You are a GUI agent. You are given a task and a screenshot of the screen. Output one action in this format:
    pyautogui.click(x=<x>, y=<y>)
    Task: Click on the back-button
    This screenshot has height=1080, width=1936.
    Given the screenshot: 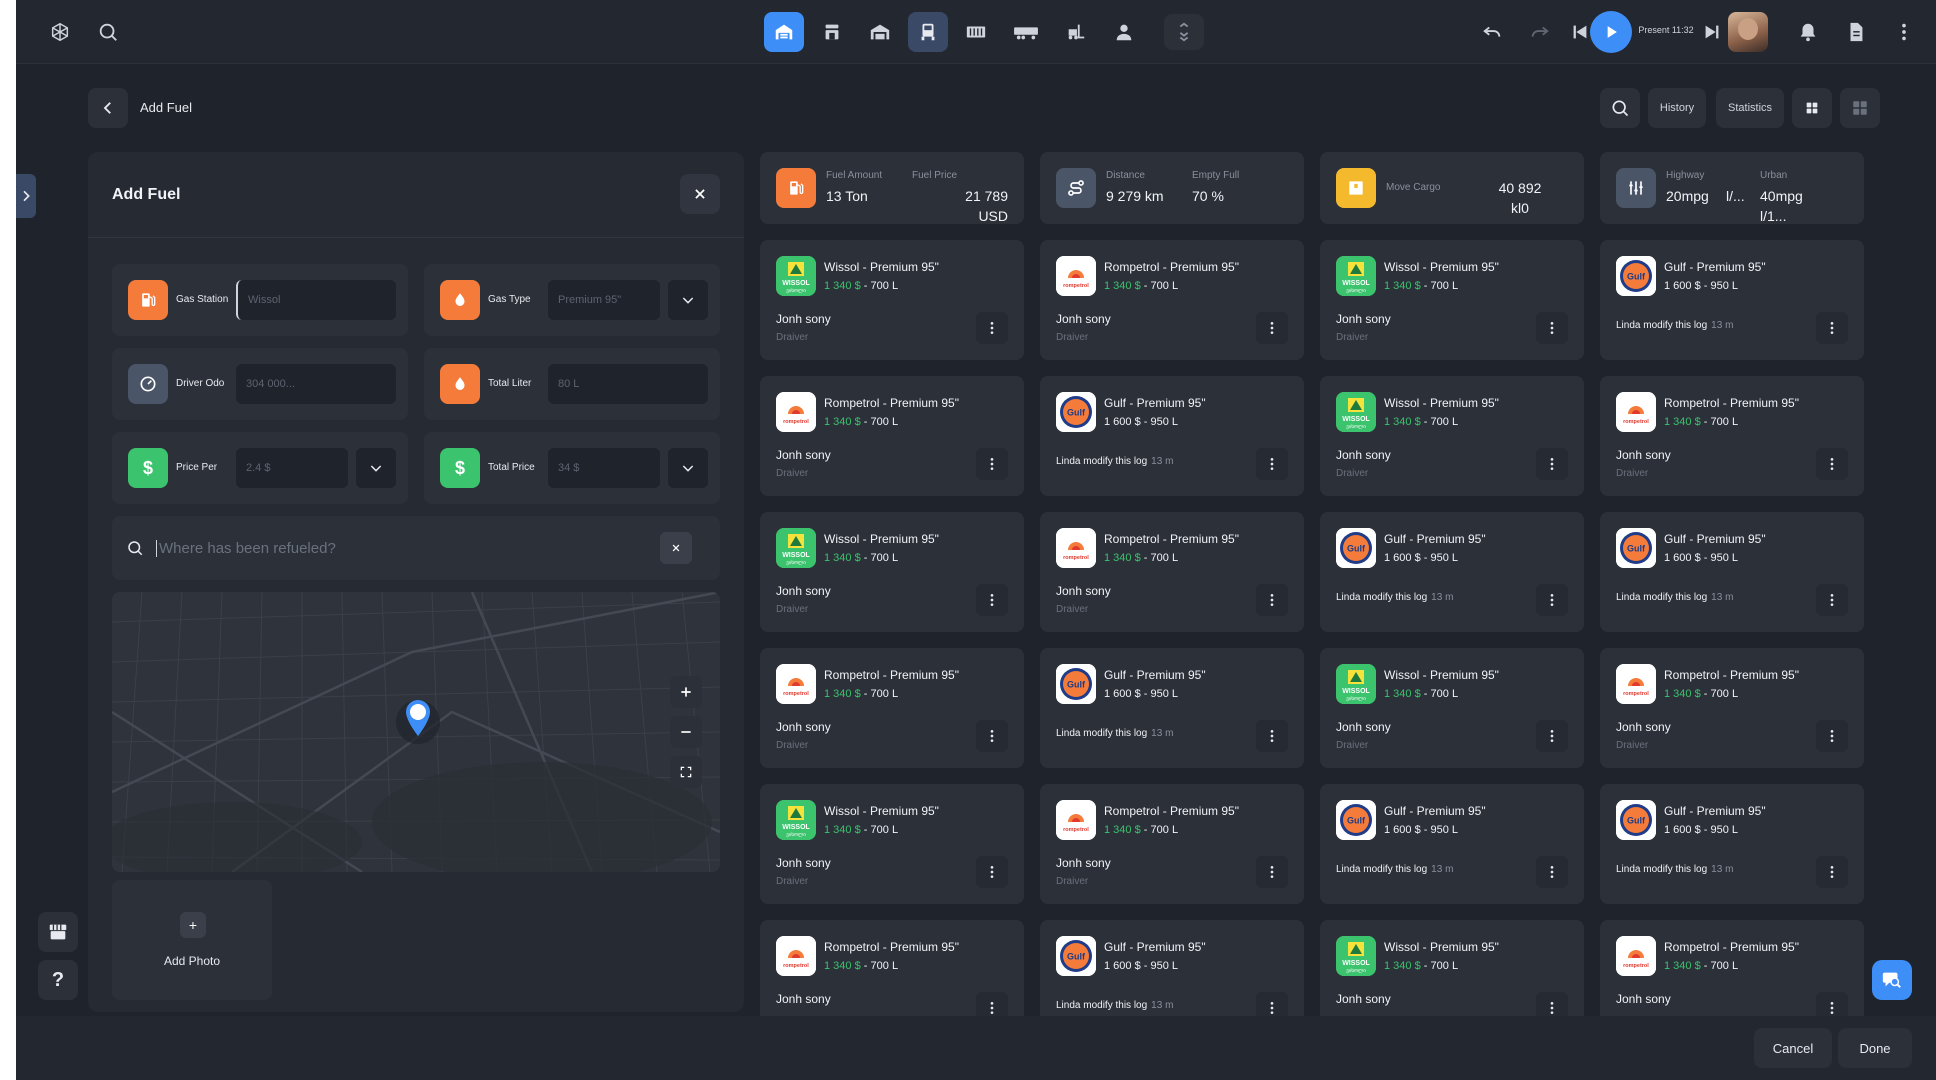 What is the action you would take?
    pyautogui.click(x=108, y=108)
    